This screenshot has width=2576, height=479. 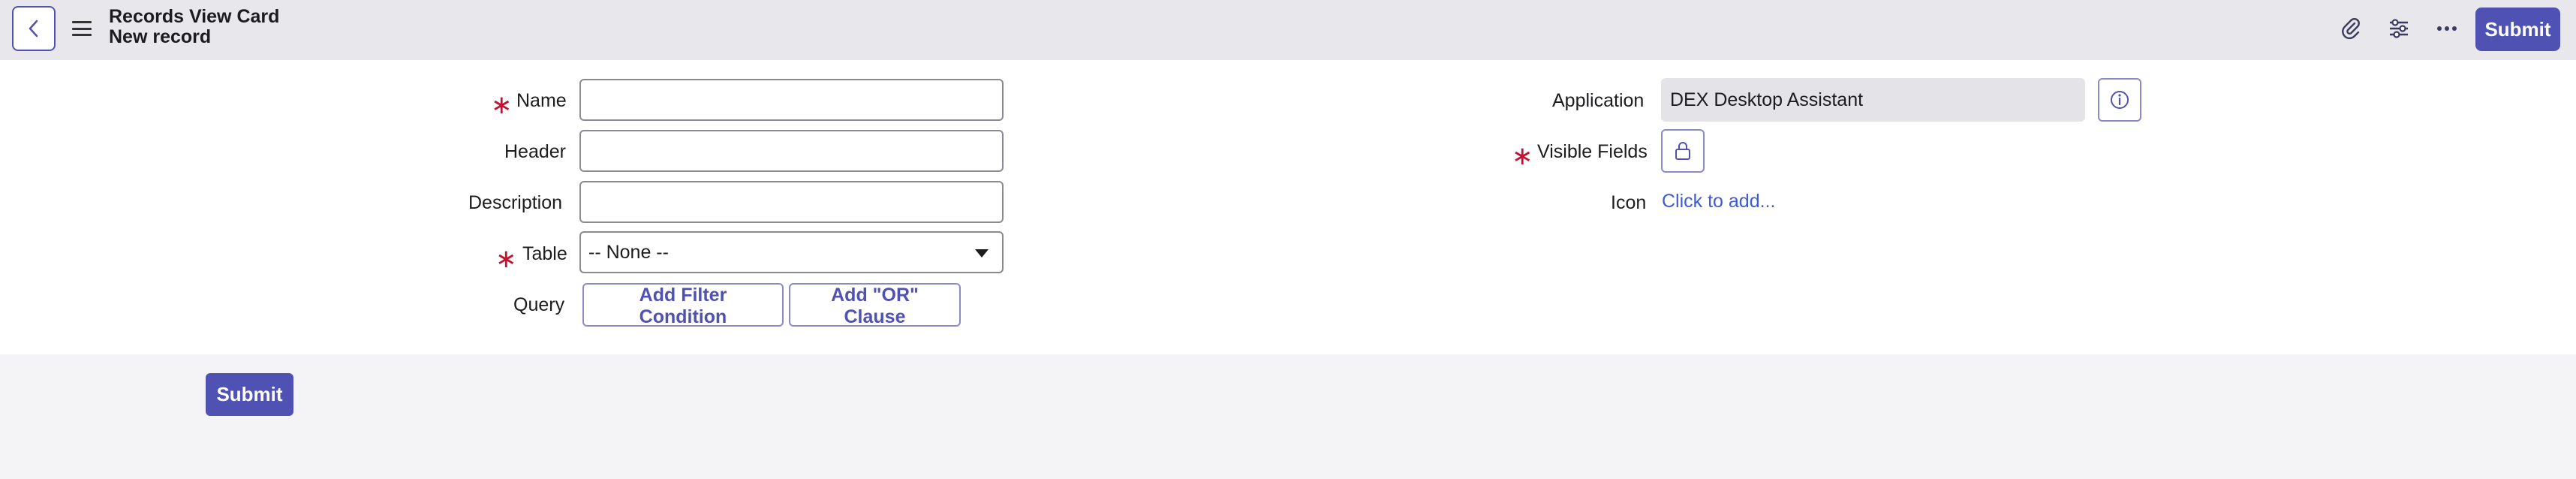 What do you see at coordinates (1767, 99) in the screenshot?
I see `application-value: DEX Desktop Assistant` at bounding box center [1767, 99].